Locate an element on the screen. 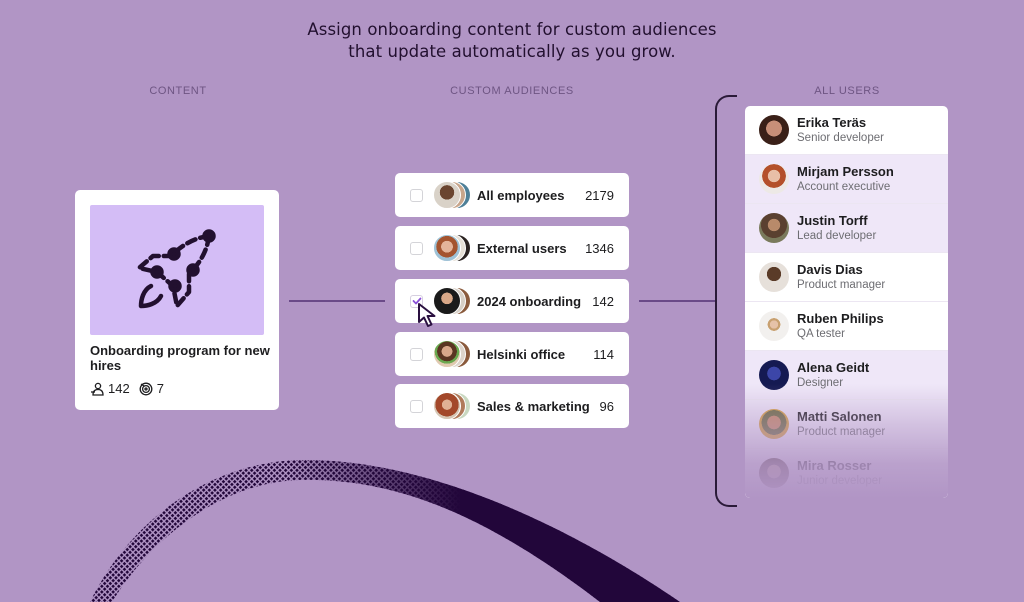  user-name: Mirjam Persson is located at coordinates (845, 171).